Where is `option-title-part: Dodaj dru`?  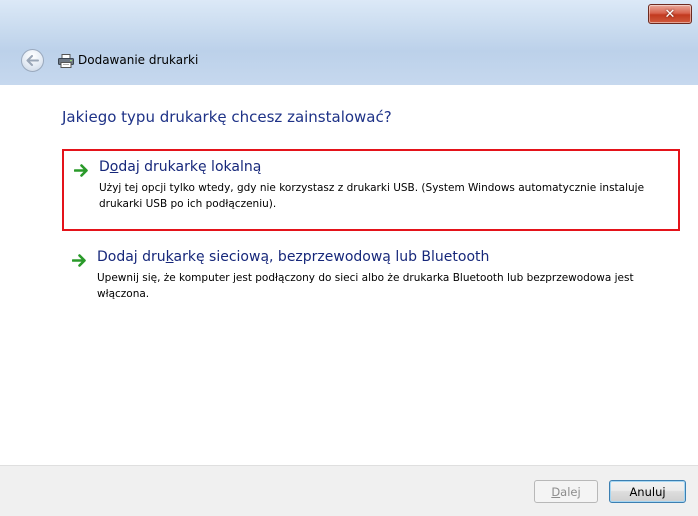
option-title-part: Dodaj dru is located at coordinates (131, 257).